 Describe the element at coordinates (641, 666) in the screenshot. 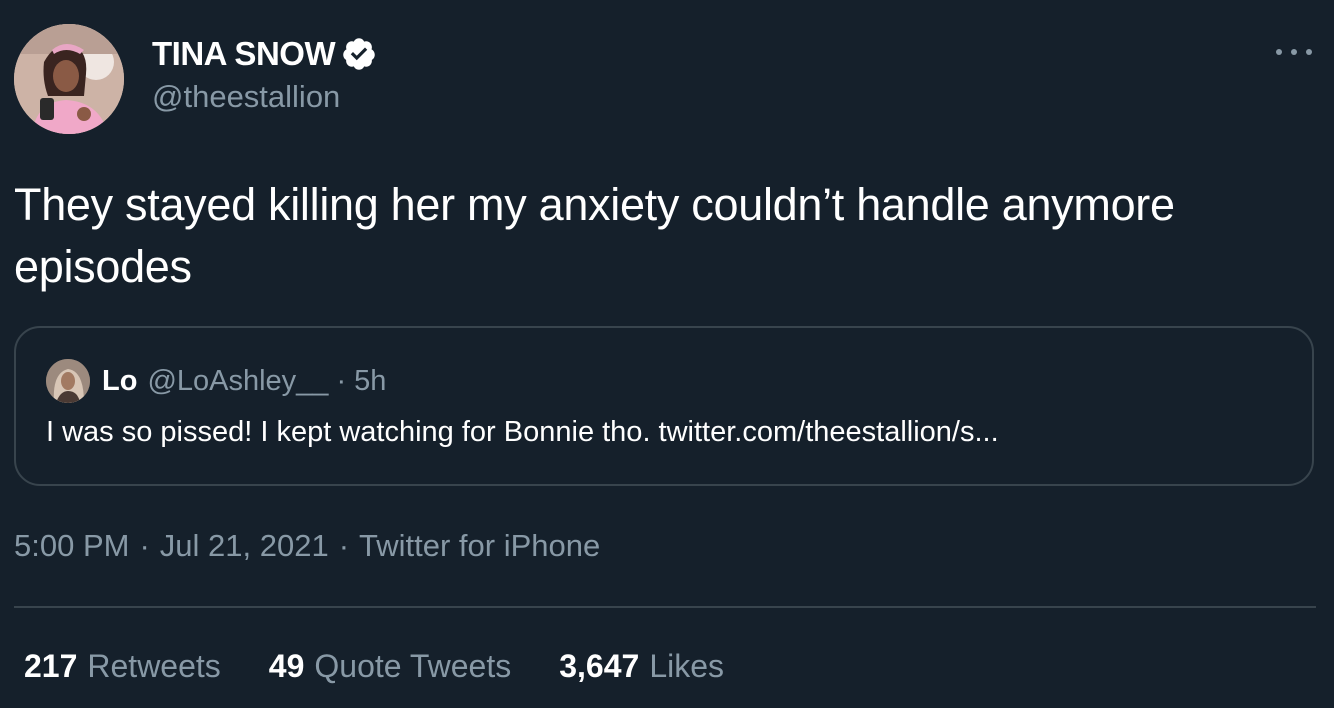

I see `likes-stat: 3,647 Likes` at that location.